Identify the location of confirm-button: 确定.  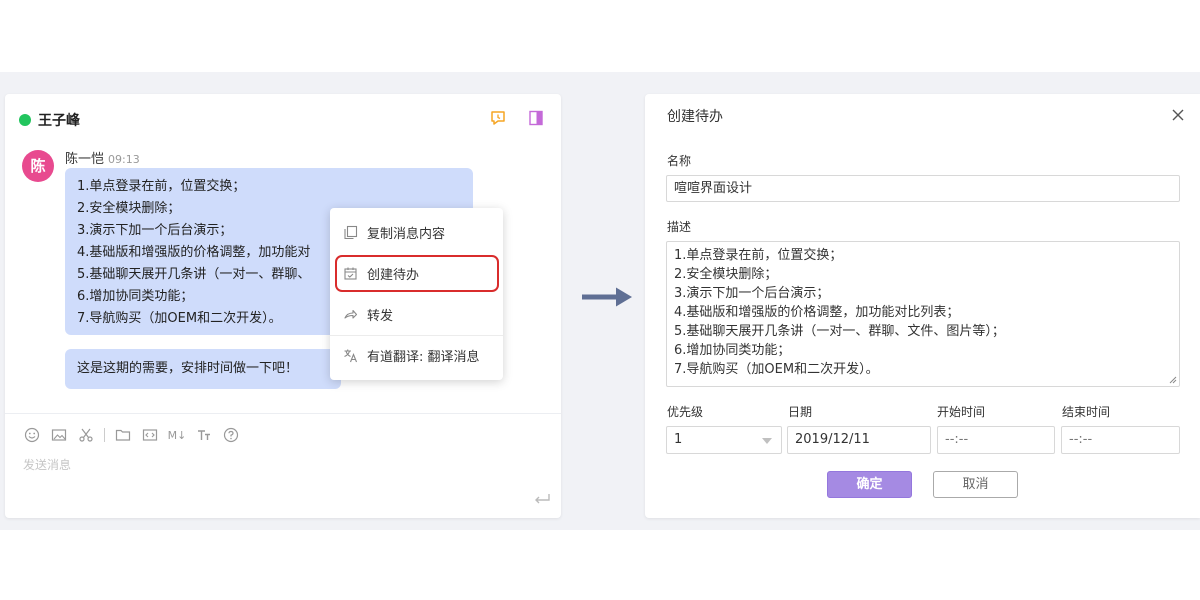
(869, 484).